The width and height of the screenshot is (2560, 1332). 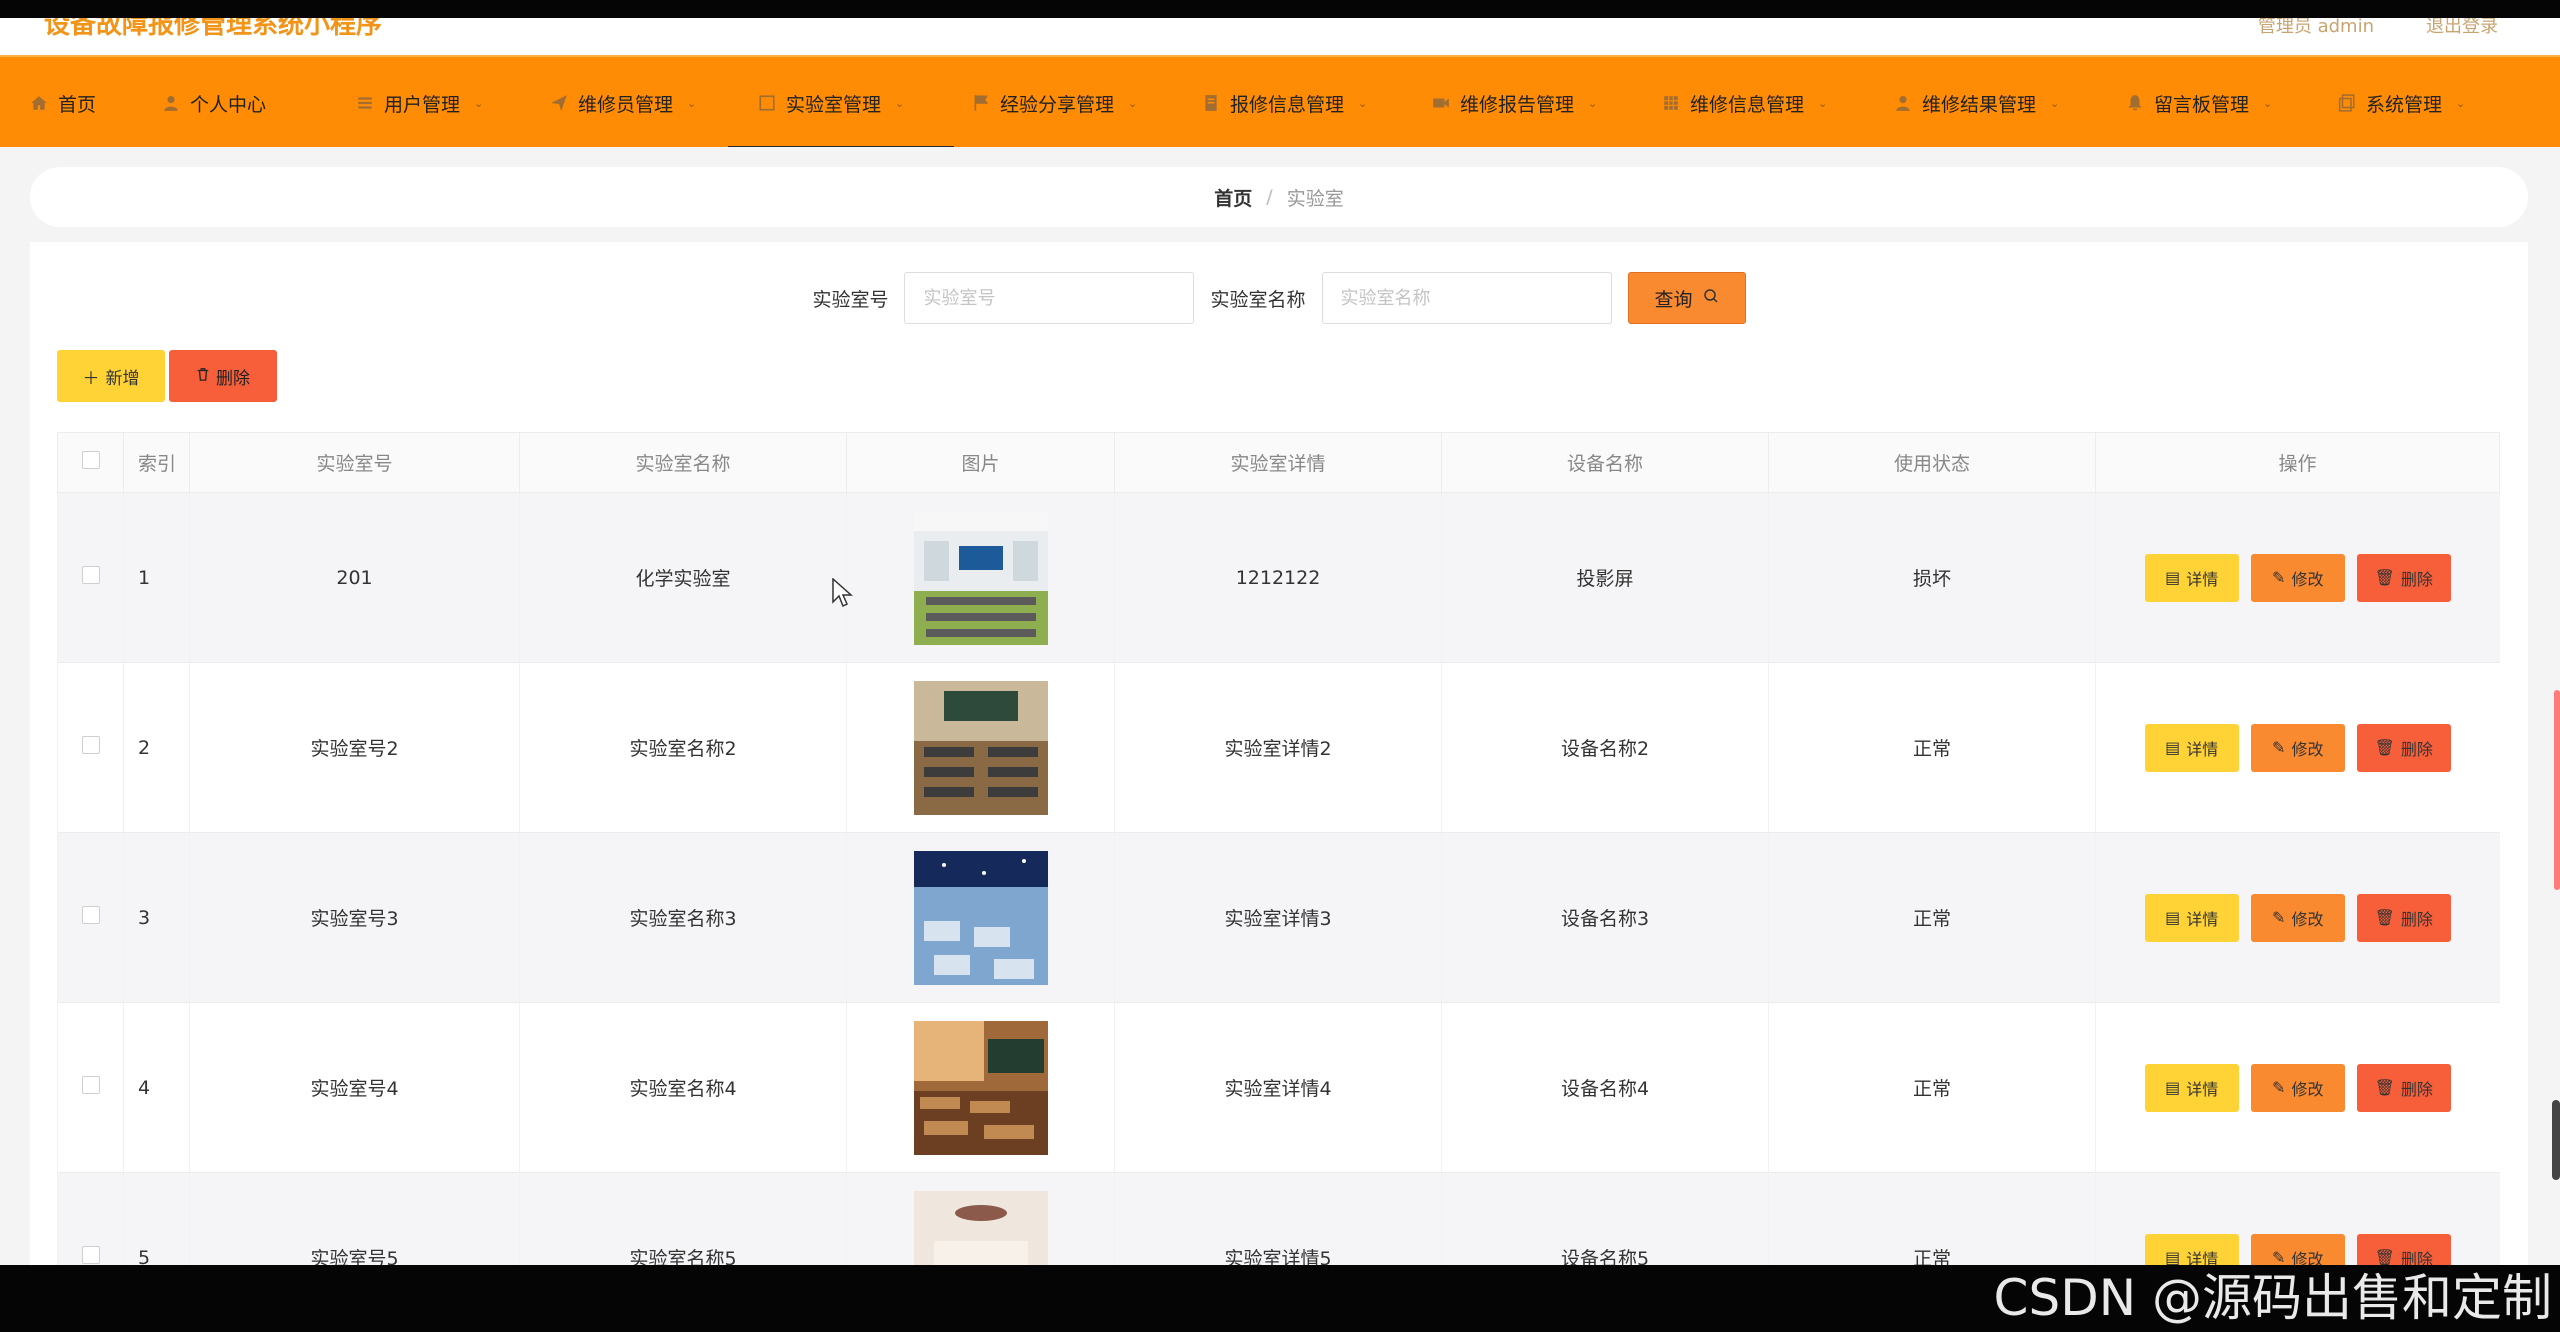 I want to click on lab-name-cell: 实验室名称3, so click(x=683, y=917).